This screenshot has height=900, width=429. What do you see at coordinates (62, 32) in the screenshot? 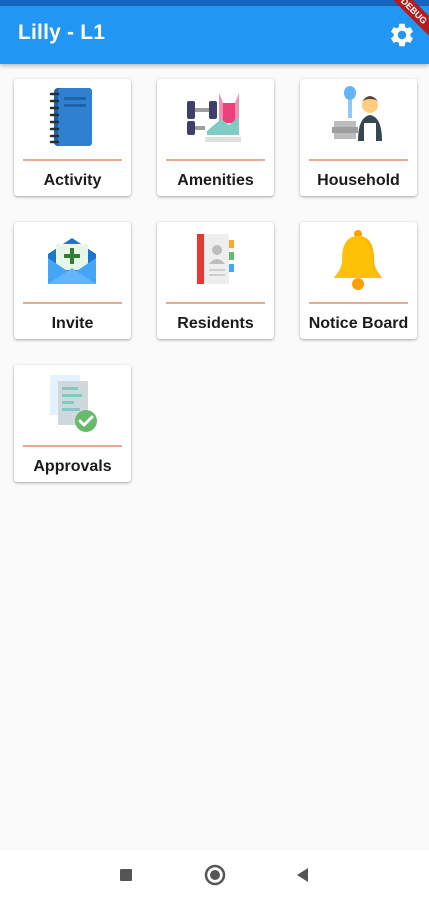
I see `page-title: Lilly - L1` at bounding box center [62, 32].